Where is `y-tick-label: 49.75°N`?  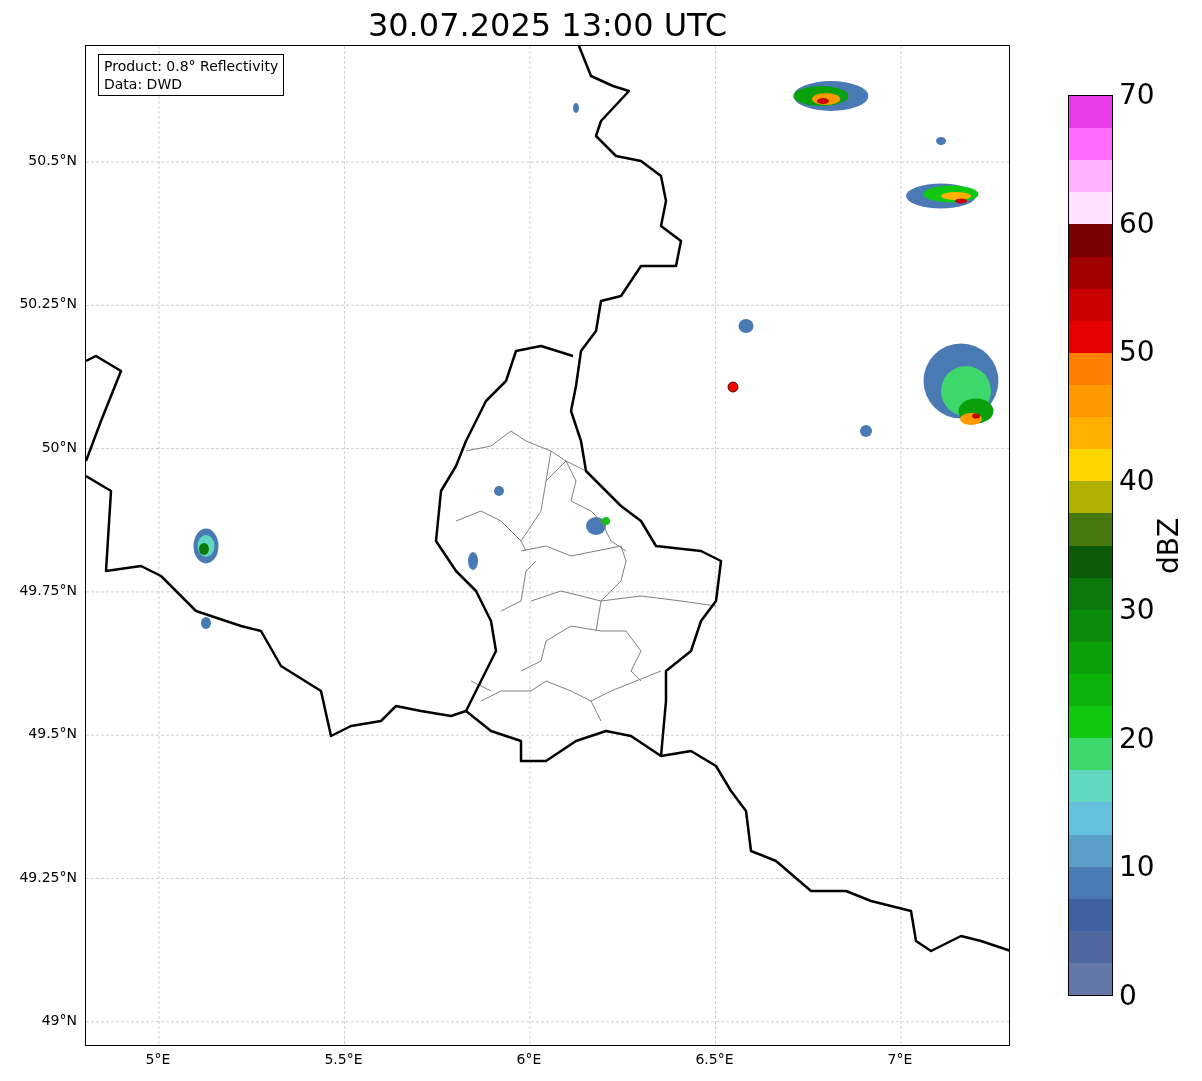
y-tick-label: 49.75°N is located at coordinates (48, 589).